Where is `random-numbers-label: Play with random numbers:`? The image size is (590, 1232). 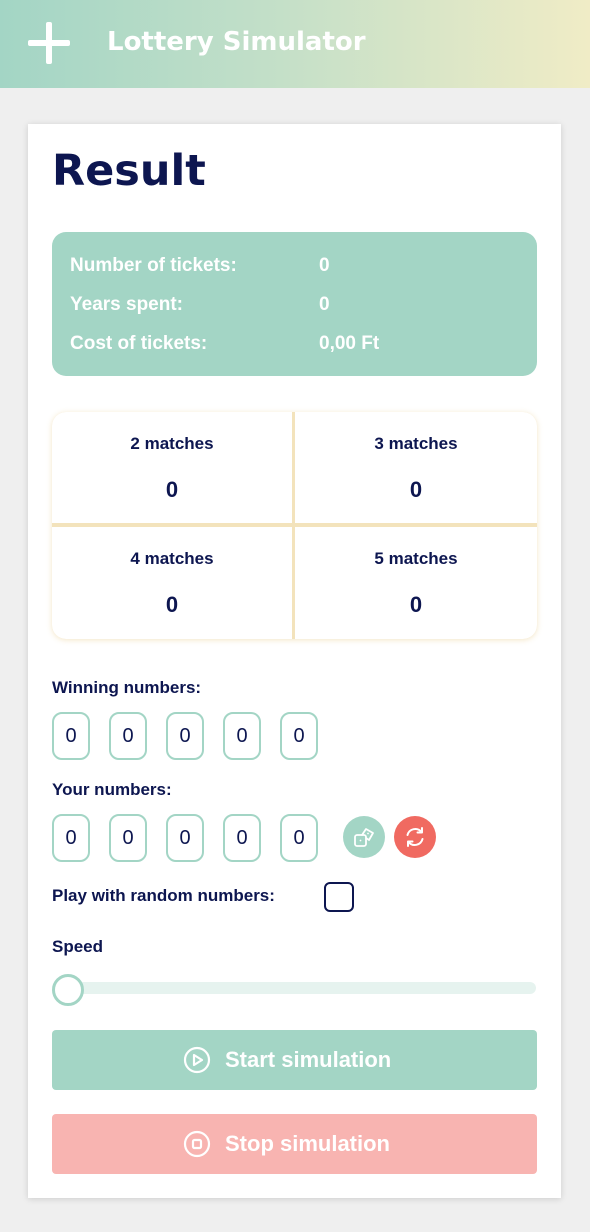 random-numbers-label: Play with random numbers: is located at coordinates (163, 895).